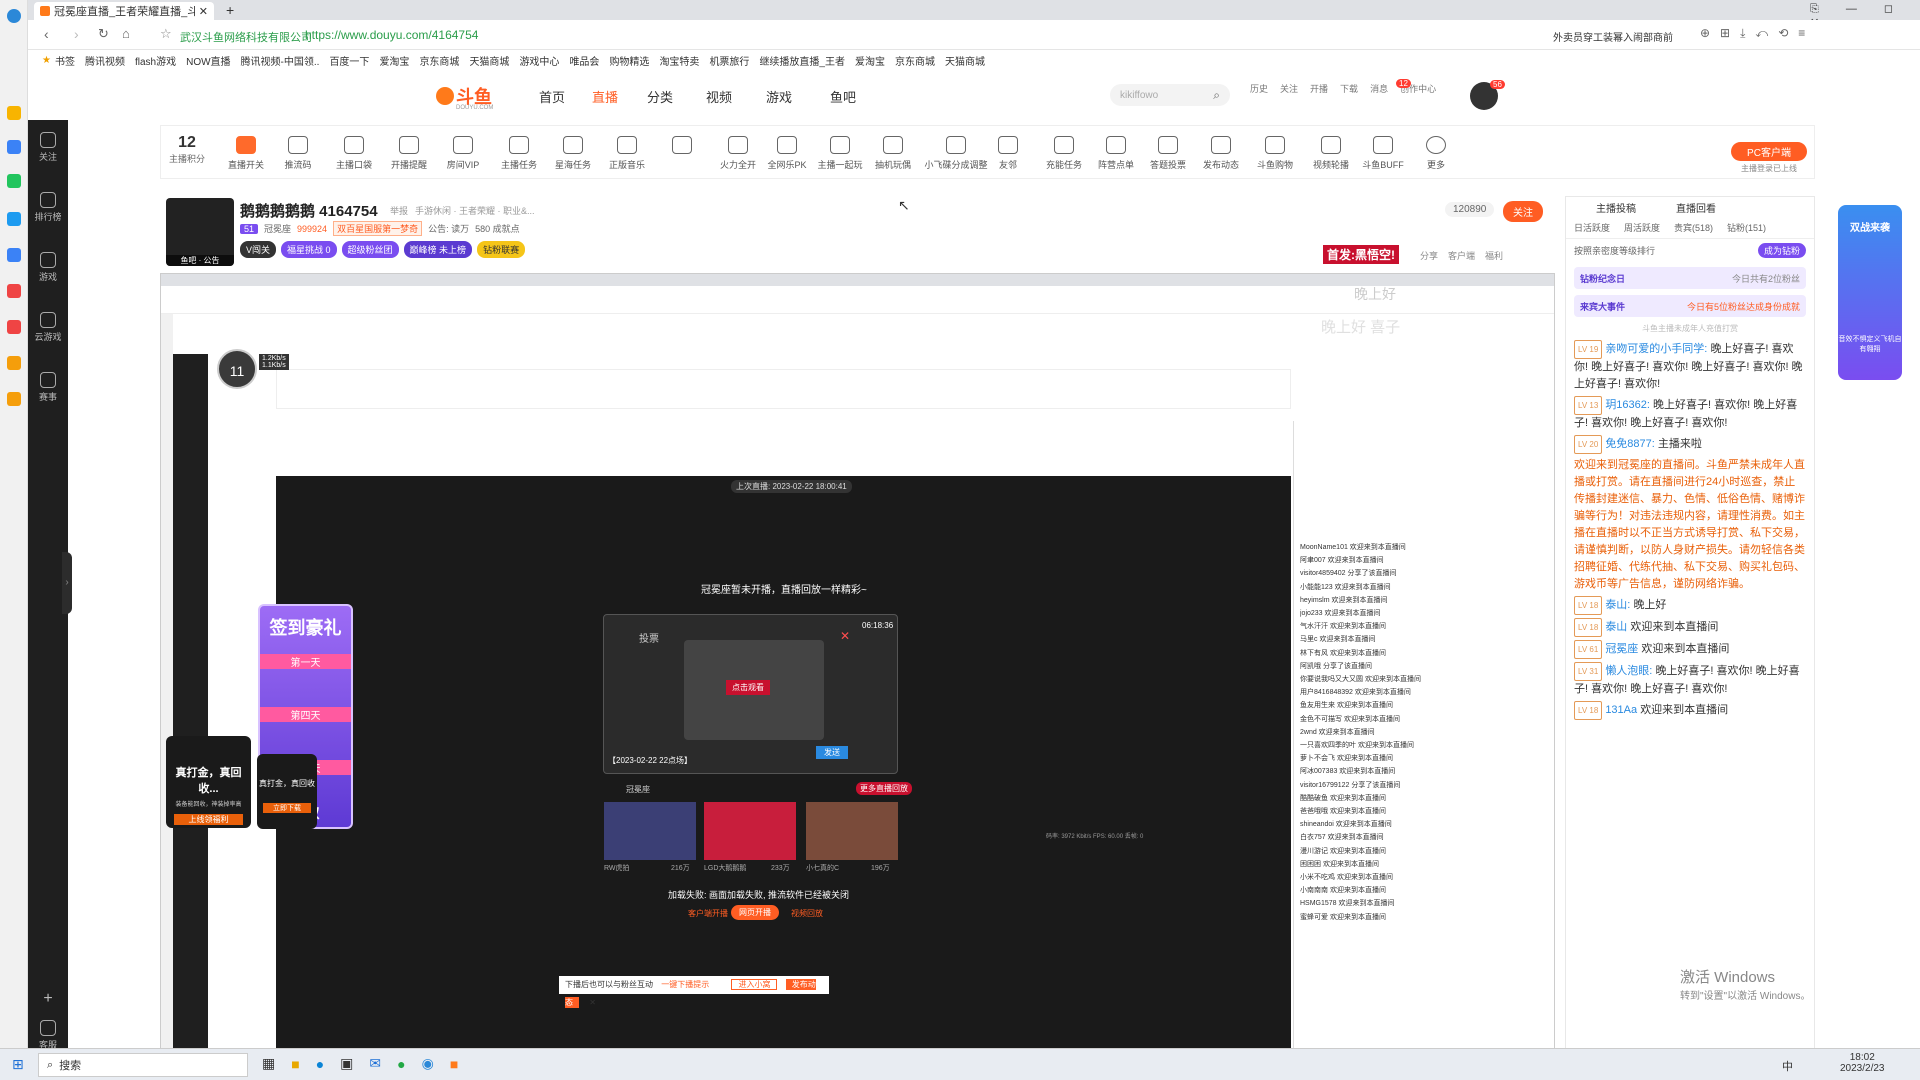 The image size is (1920, 1080). Describe the element at coordinates (1616, 627) in the screenshot. I see `chat-username: 泰山` at that location.